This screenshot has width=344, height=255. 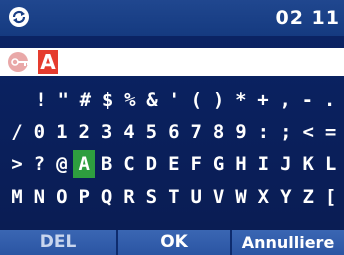 I want to click on softkey-bar: DEL OK Annulliere, so click(x=172, y=242).